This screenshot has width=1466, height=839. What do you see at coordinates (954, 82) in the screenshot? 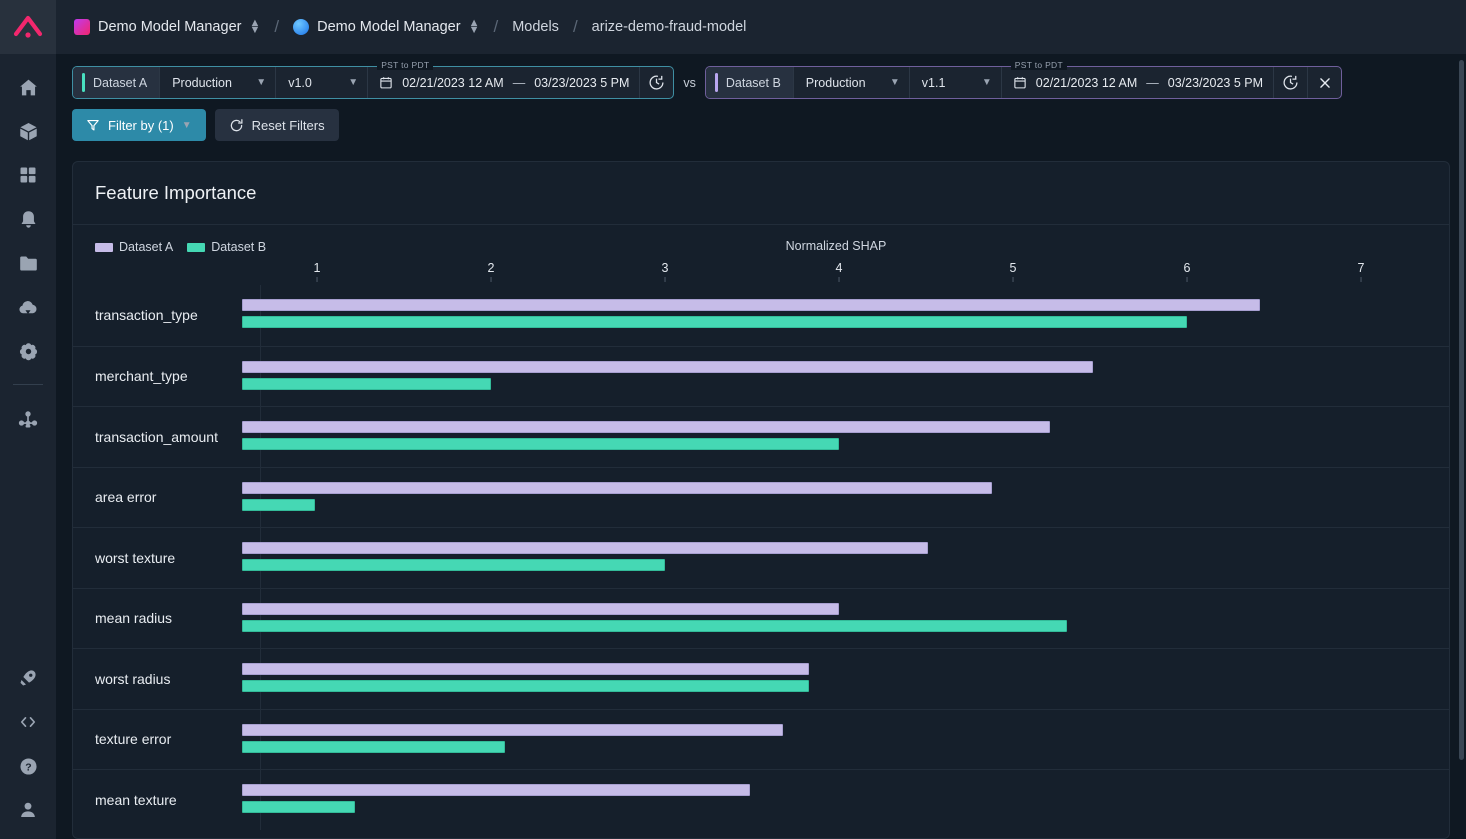
I see `dataset-b-version-select: v1.1 ▼` at bounding box center [954, 82].